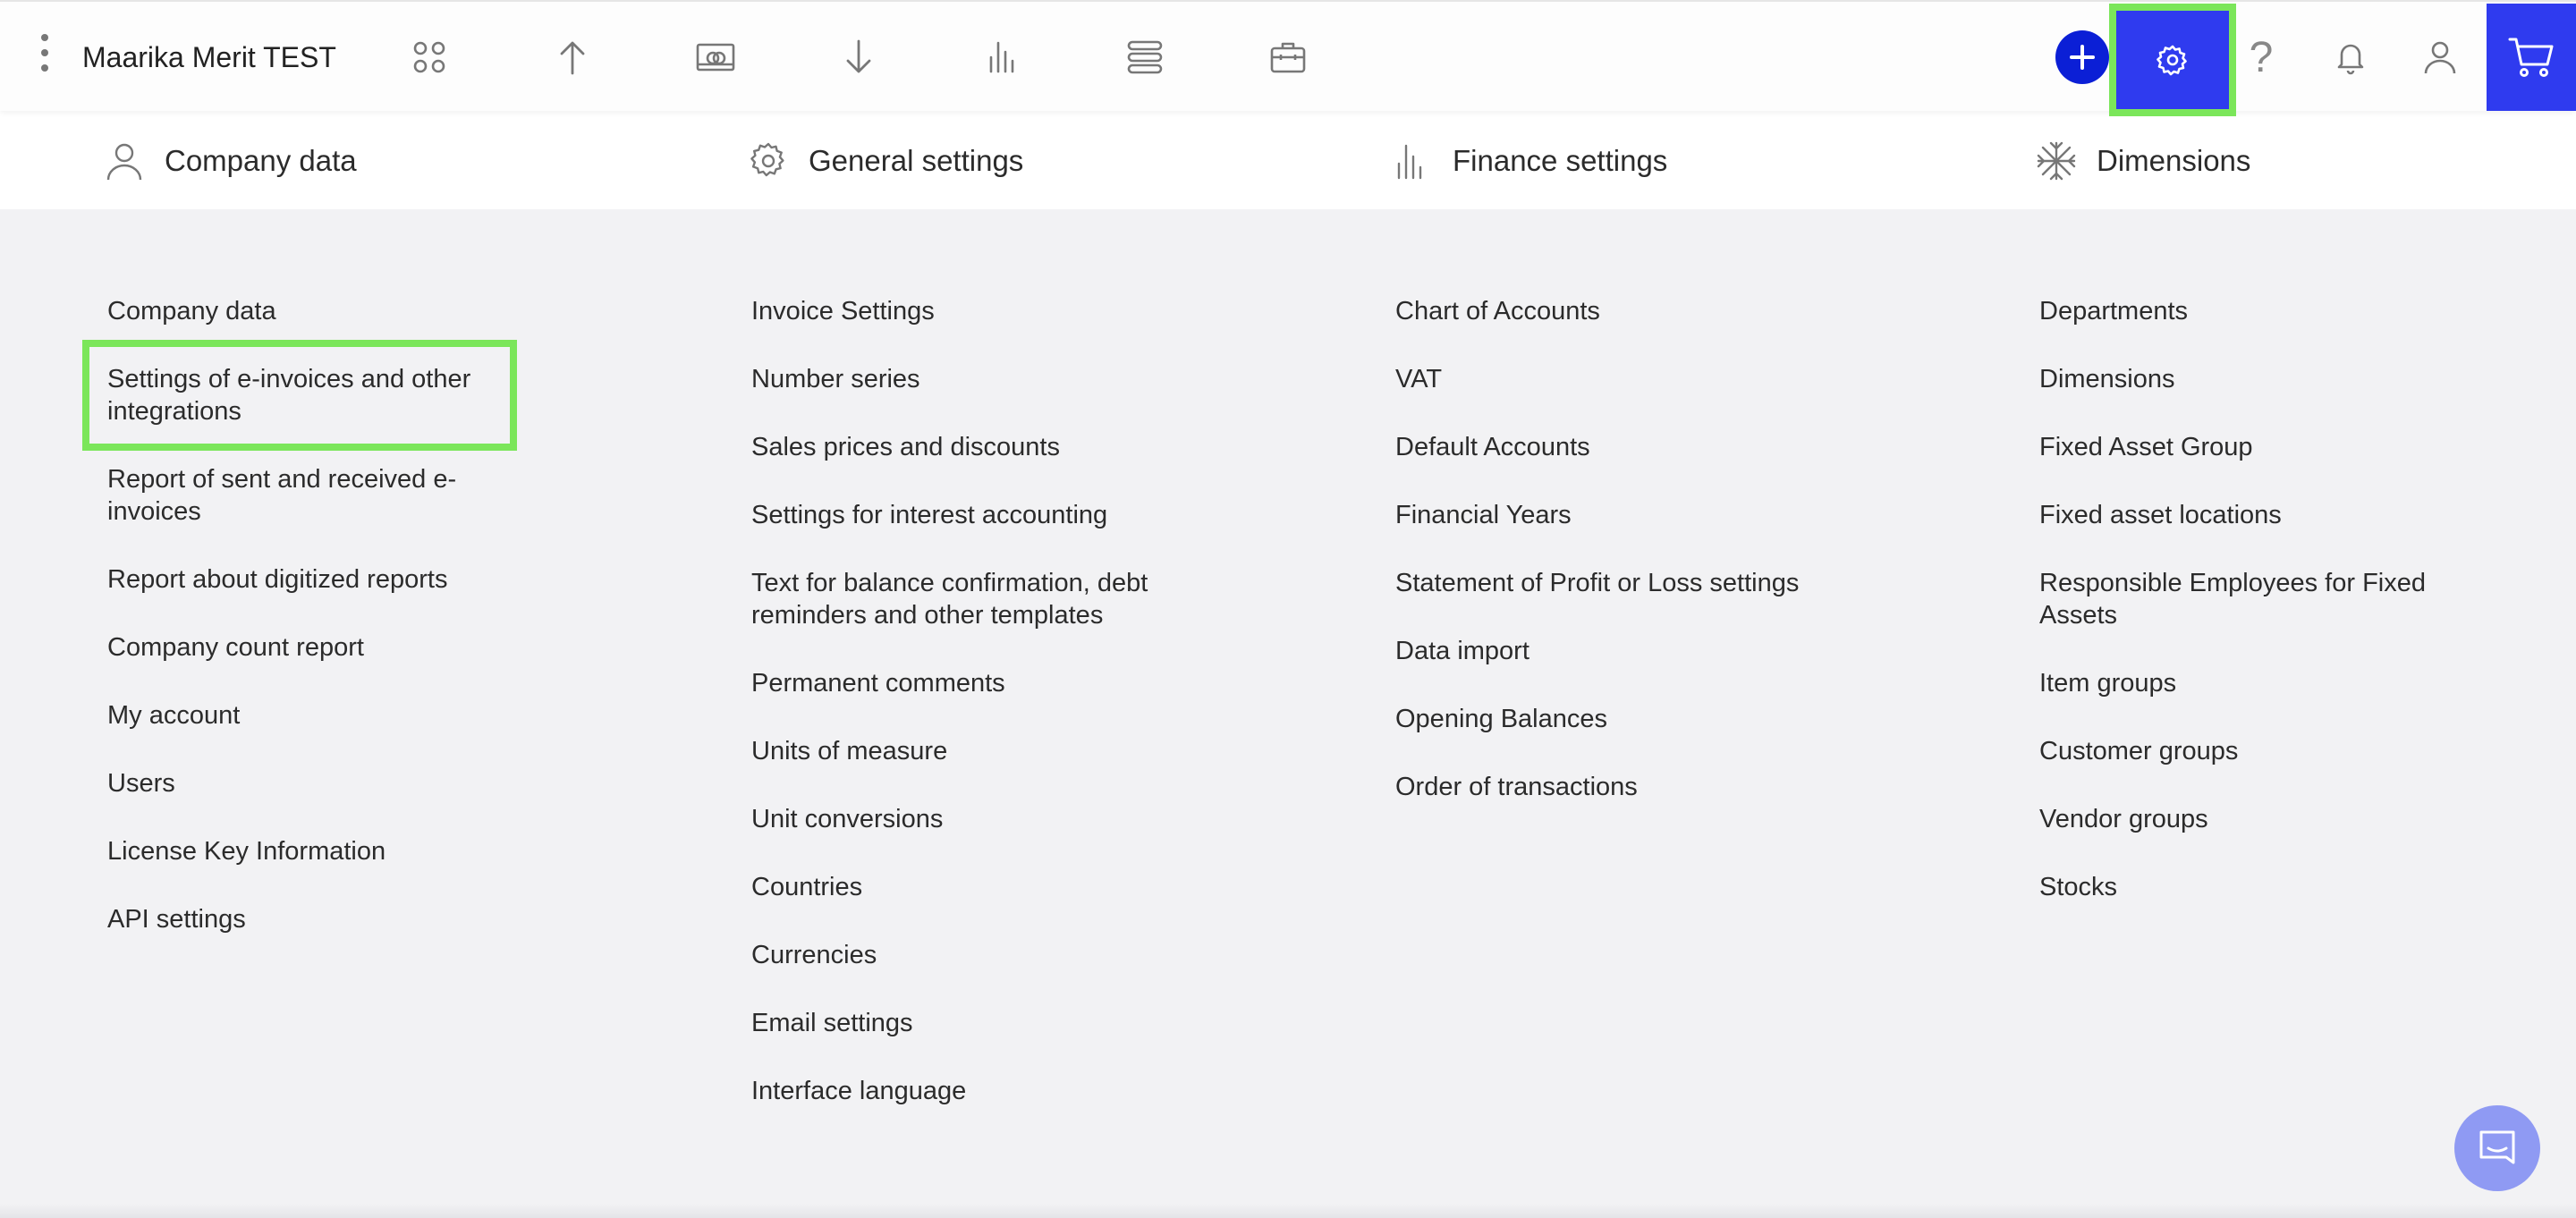 The width and height of the screenshot is (2576, 1218). Describe the element at coordinates (304, 579) in the screenshot. I see `menu-item-digitized-reports: Report about digitized reports` at that location.